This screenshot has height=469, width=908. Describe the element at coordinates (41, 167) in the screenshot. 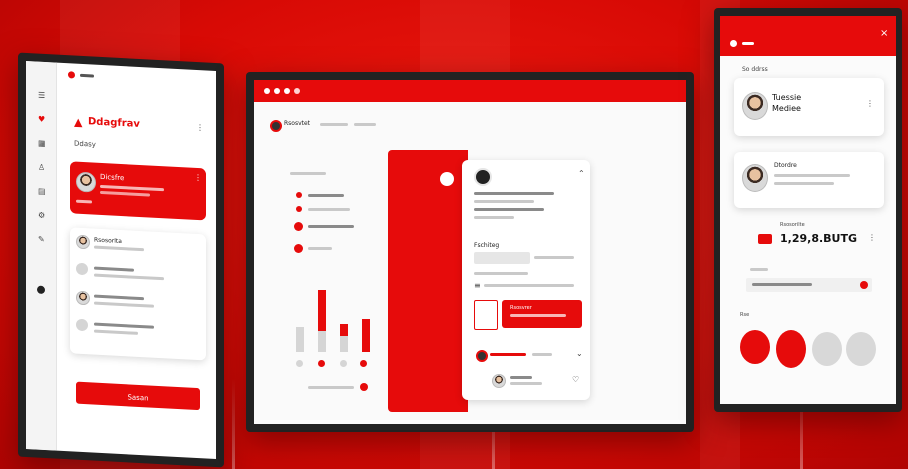

I see `user-icon: ♙` at that location.